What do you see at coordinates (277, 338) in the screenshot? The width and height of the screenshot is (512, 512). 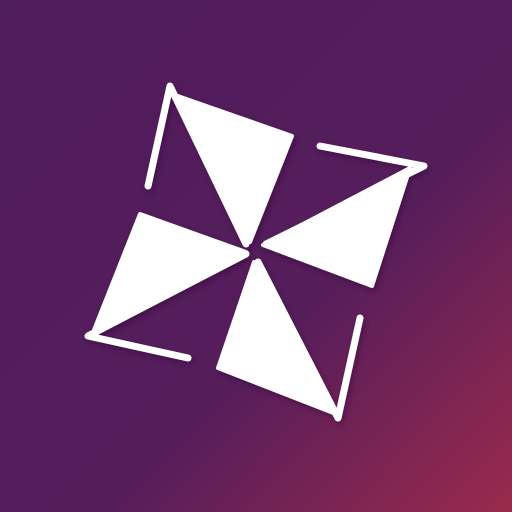 I see `pinwheel-blade-bottom` at bounding box center [277, 338].